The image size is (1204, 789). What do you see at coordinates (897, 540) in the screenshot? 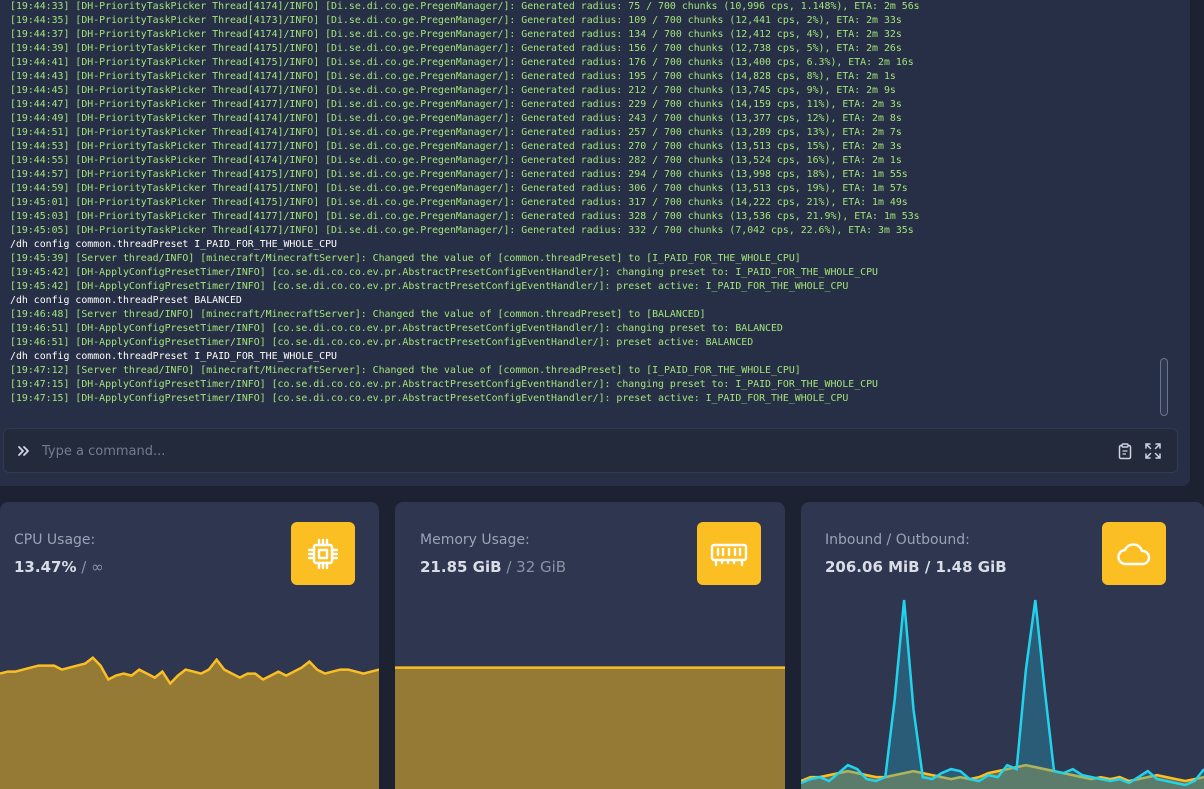
I see `network-title: Inbound / Outbound:` at bounding box center [897, 540].